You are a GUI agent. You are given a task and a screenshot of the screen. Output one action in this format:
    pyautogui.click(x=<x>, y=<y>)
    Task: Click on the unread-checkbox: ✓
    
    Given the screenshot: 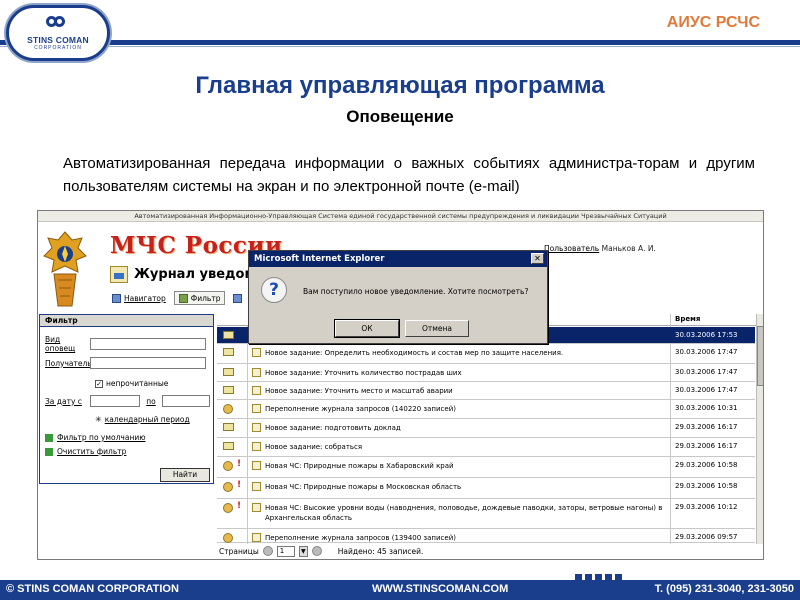 What is the action you would take?
    pyautogui.click(x=99, y=383)
    